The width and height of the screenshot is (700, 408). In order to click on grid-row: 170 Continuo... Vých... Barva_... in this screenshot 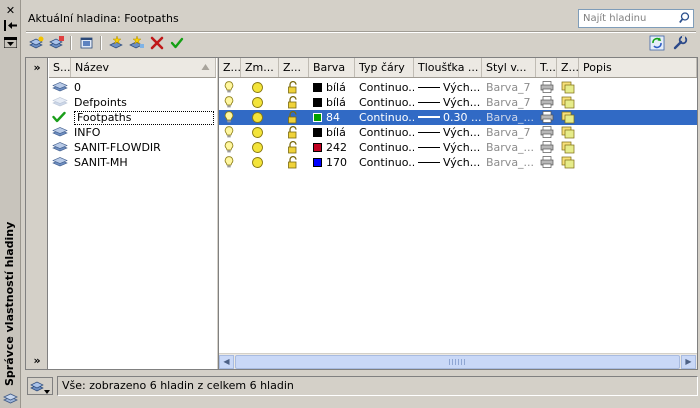, I will do `click(458, 162)`.